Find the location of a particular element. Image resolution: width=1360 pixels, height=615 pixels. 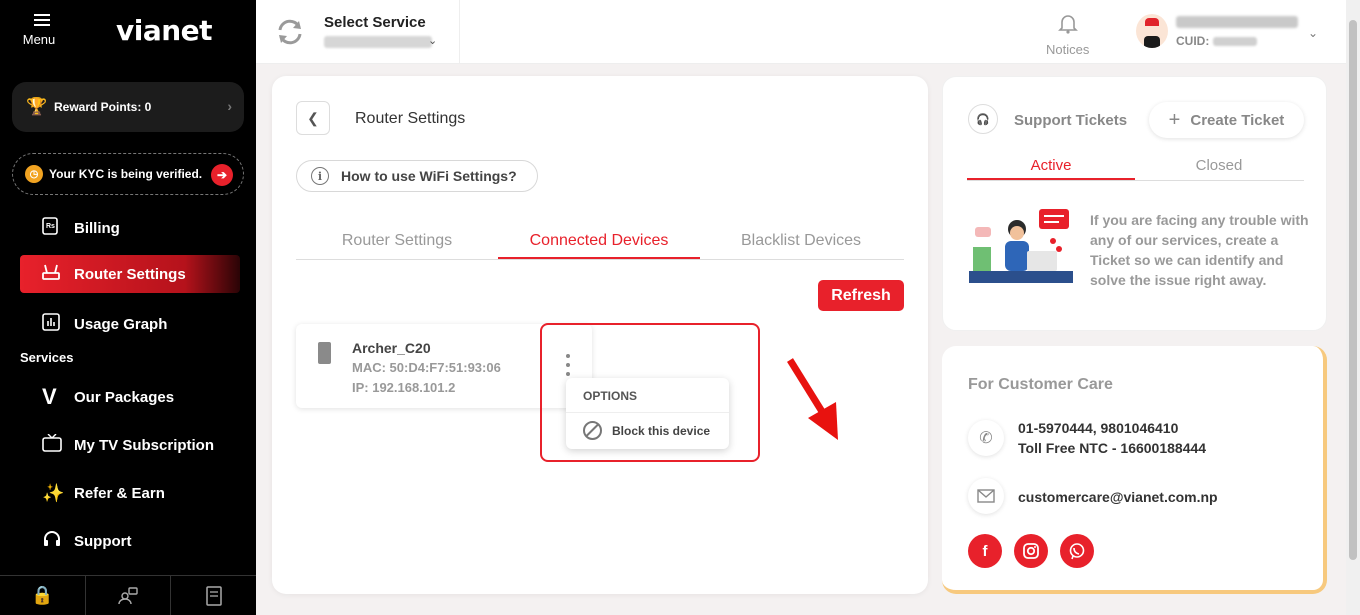

create-ticket-button: + Create Ticket is located at coordinates (1226, 120).